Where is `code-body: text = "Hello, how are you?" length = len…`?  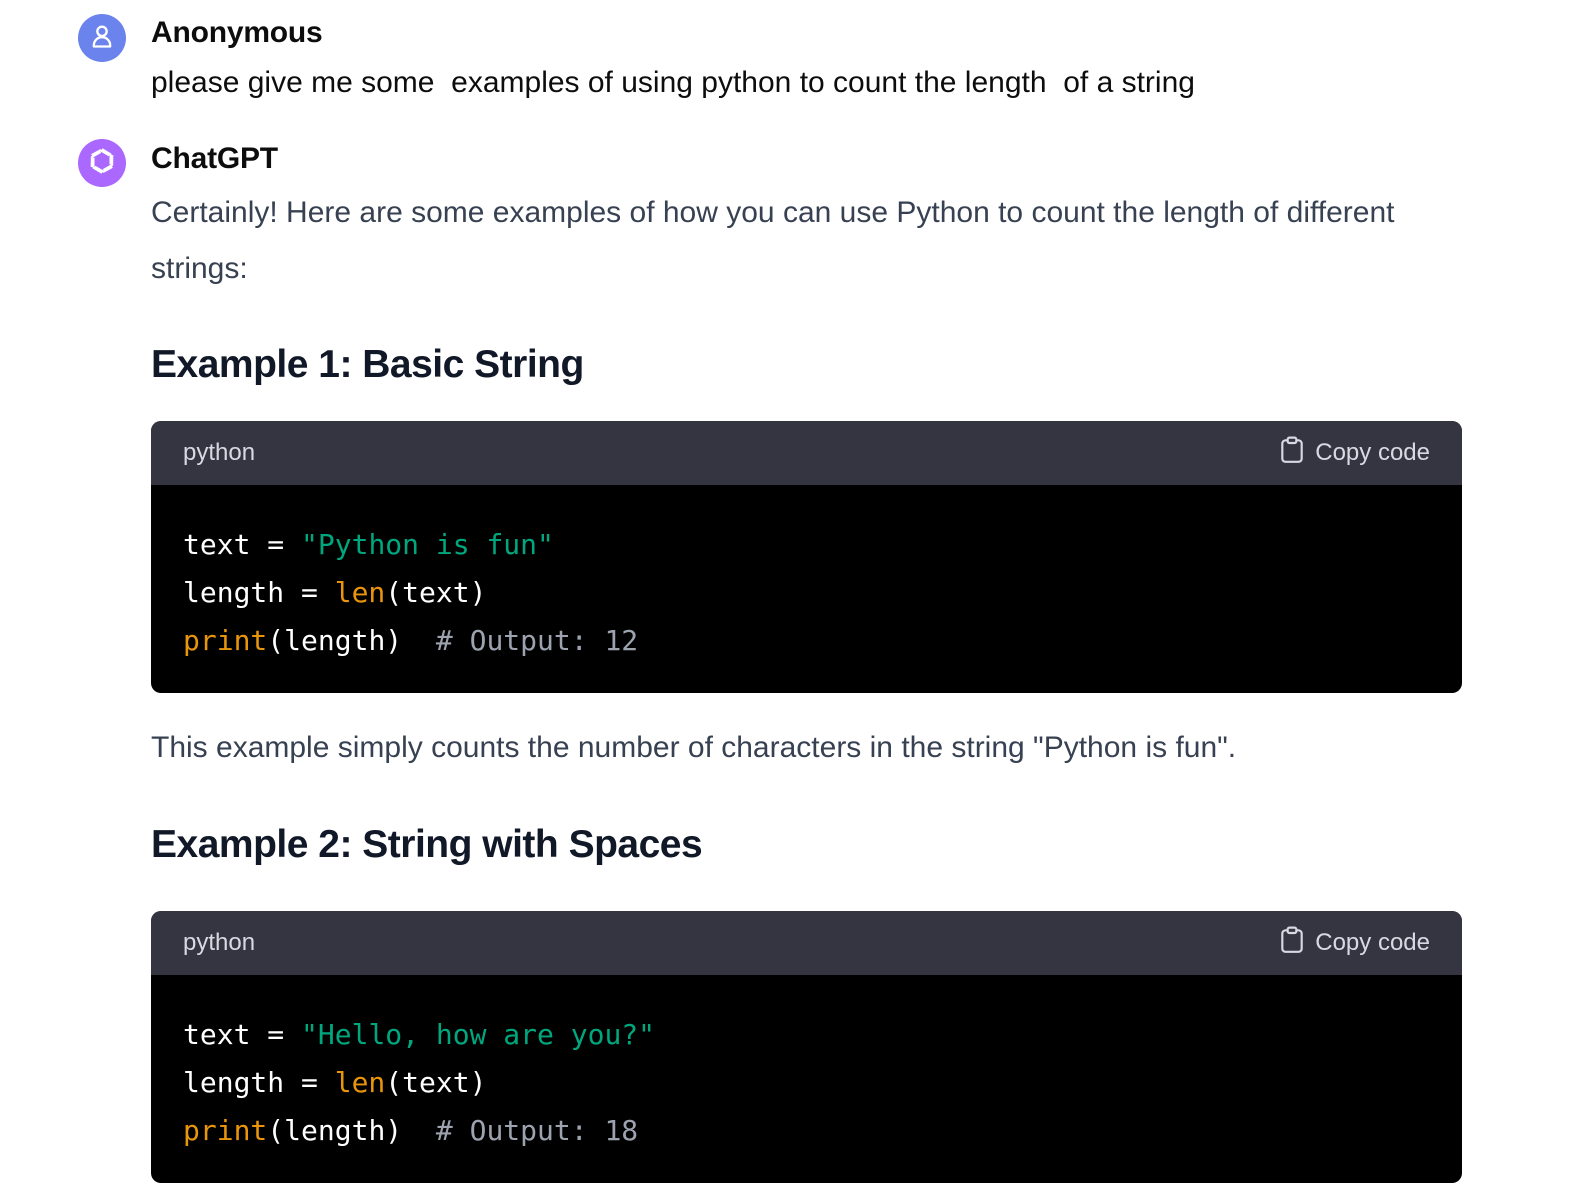 code-body: text = "Hello, how are you?" length = len… is located at coordinates (806, 1065).